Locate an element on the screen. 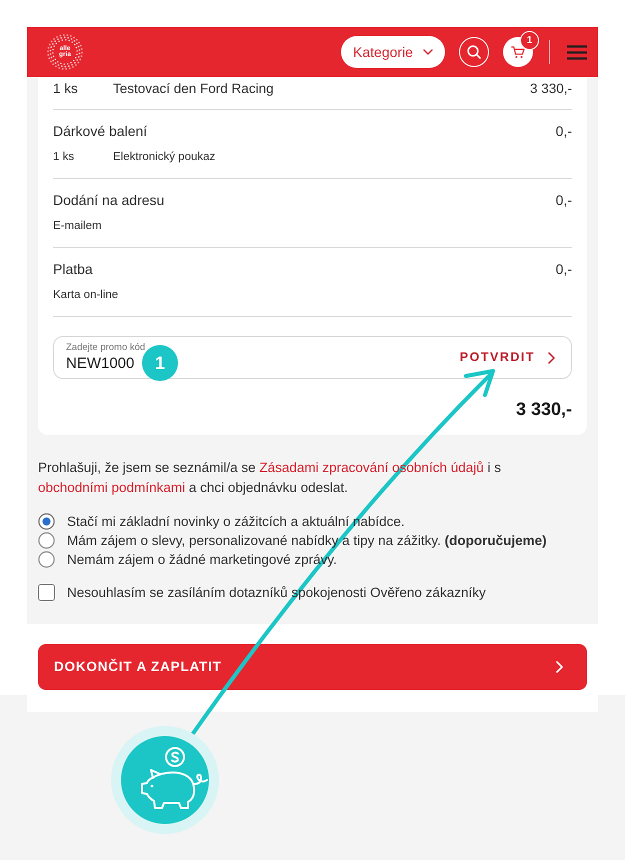  item-price: 3 330,- is located at coordinates (551, 89).